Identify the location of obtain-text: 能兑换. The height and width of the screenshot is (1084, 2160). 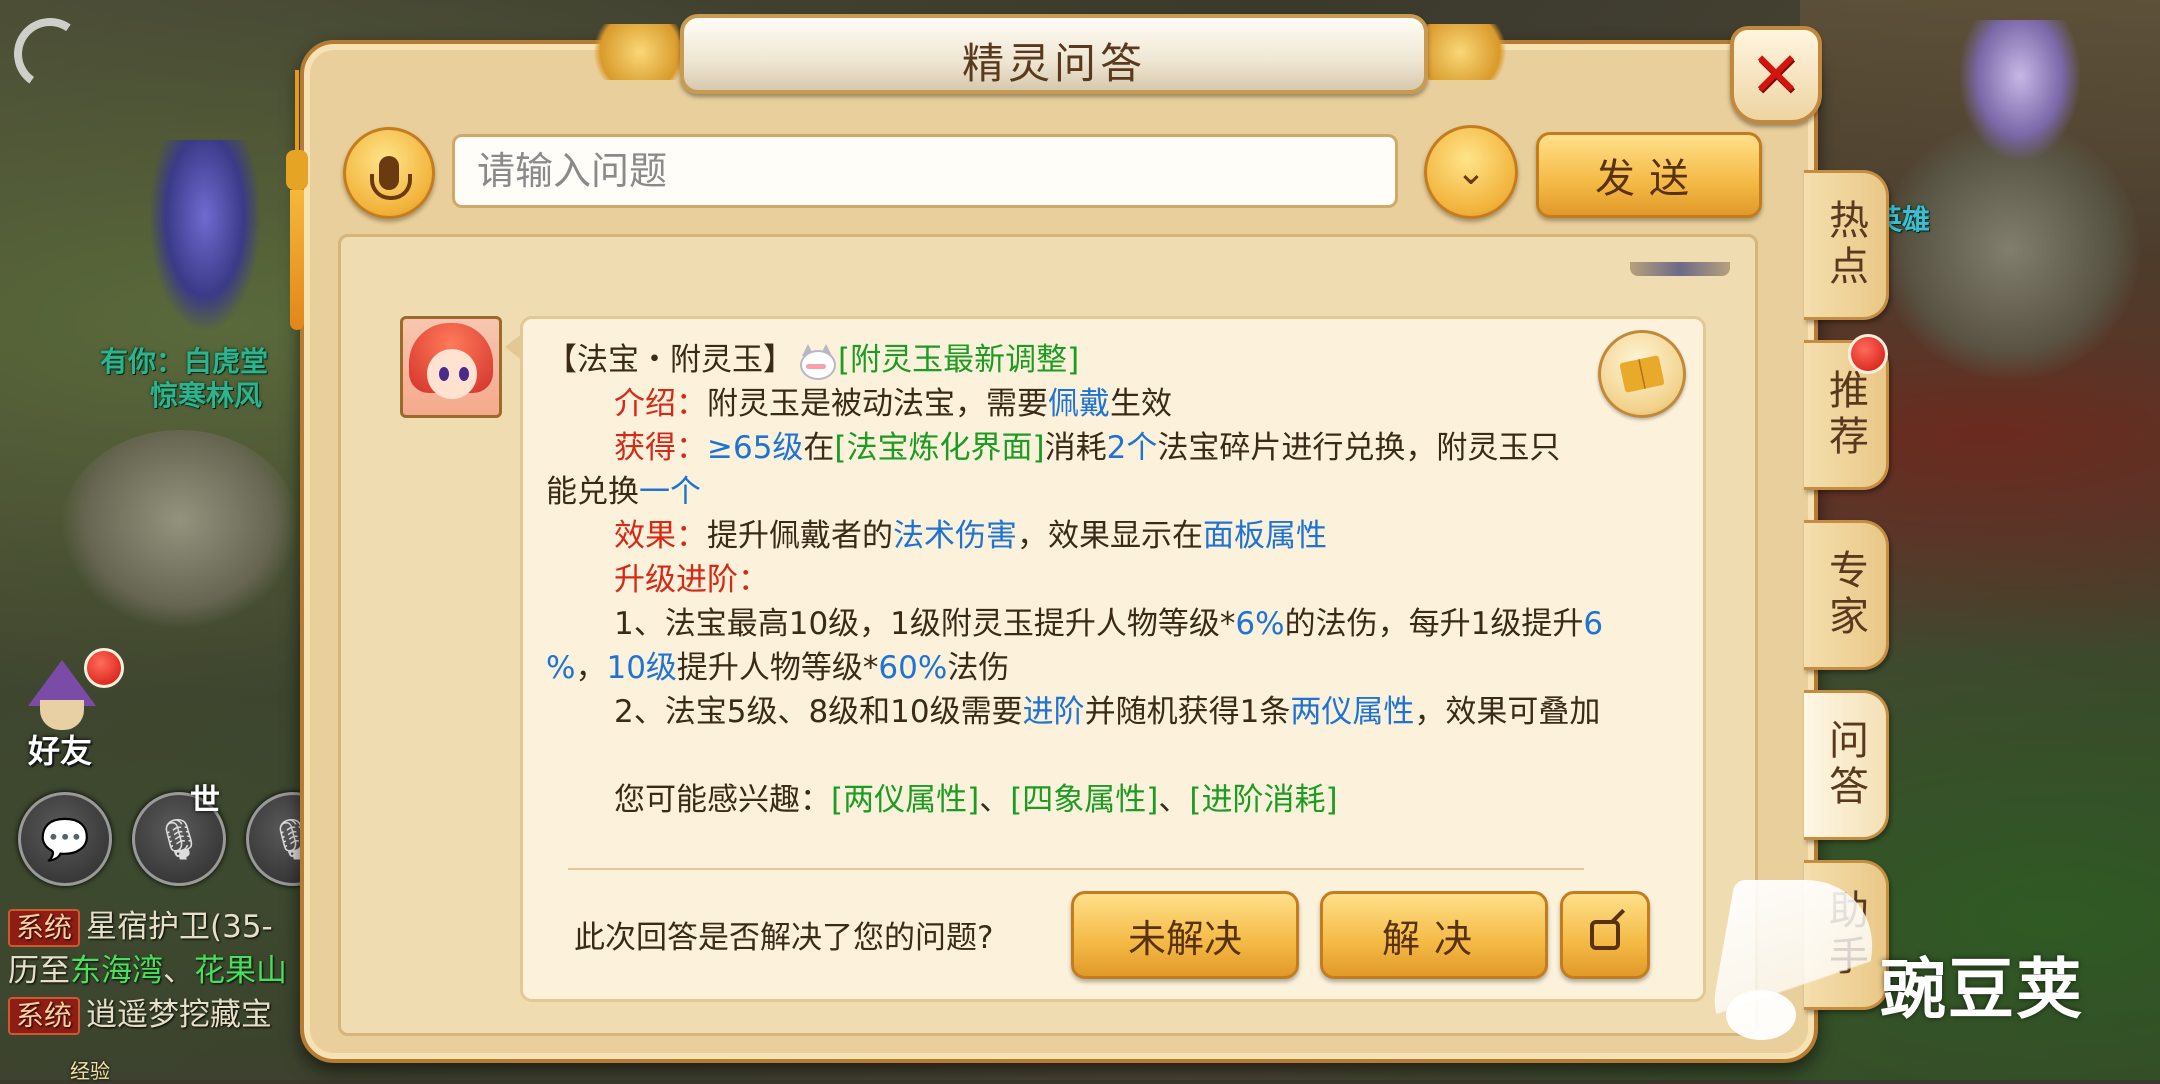
(592, 492).